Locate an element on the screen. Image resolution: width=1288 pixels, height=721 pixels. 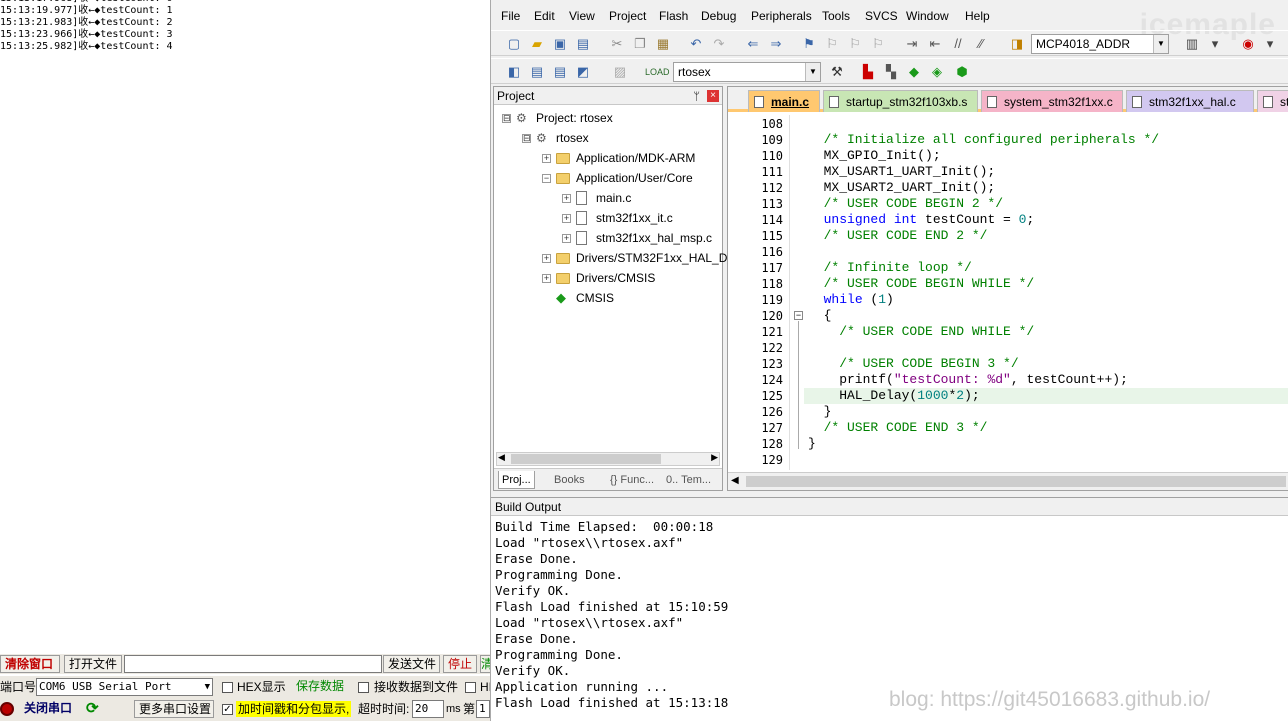
tree-item-folder: + Application/MDK-ARM is located at coordinates (607, 158).